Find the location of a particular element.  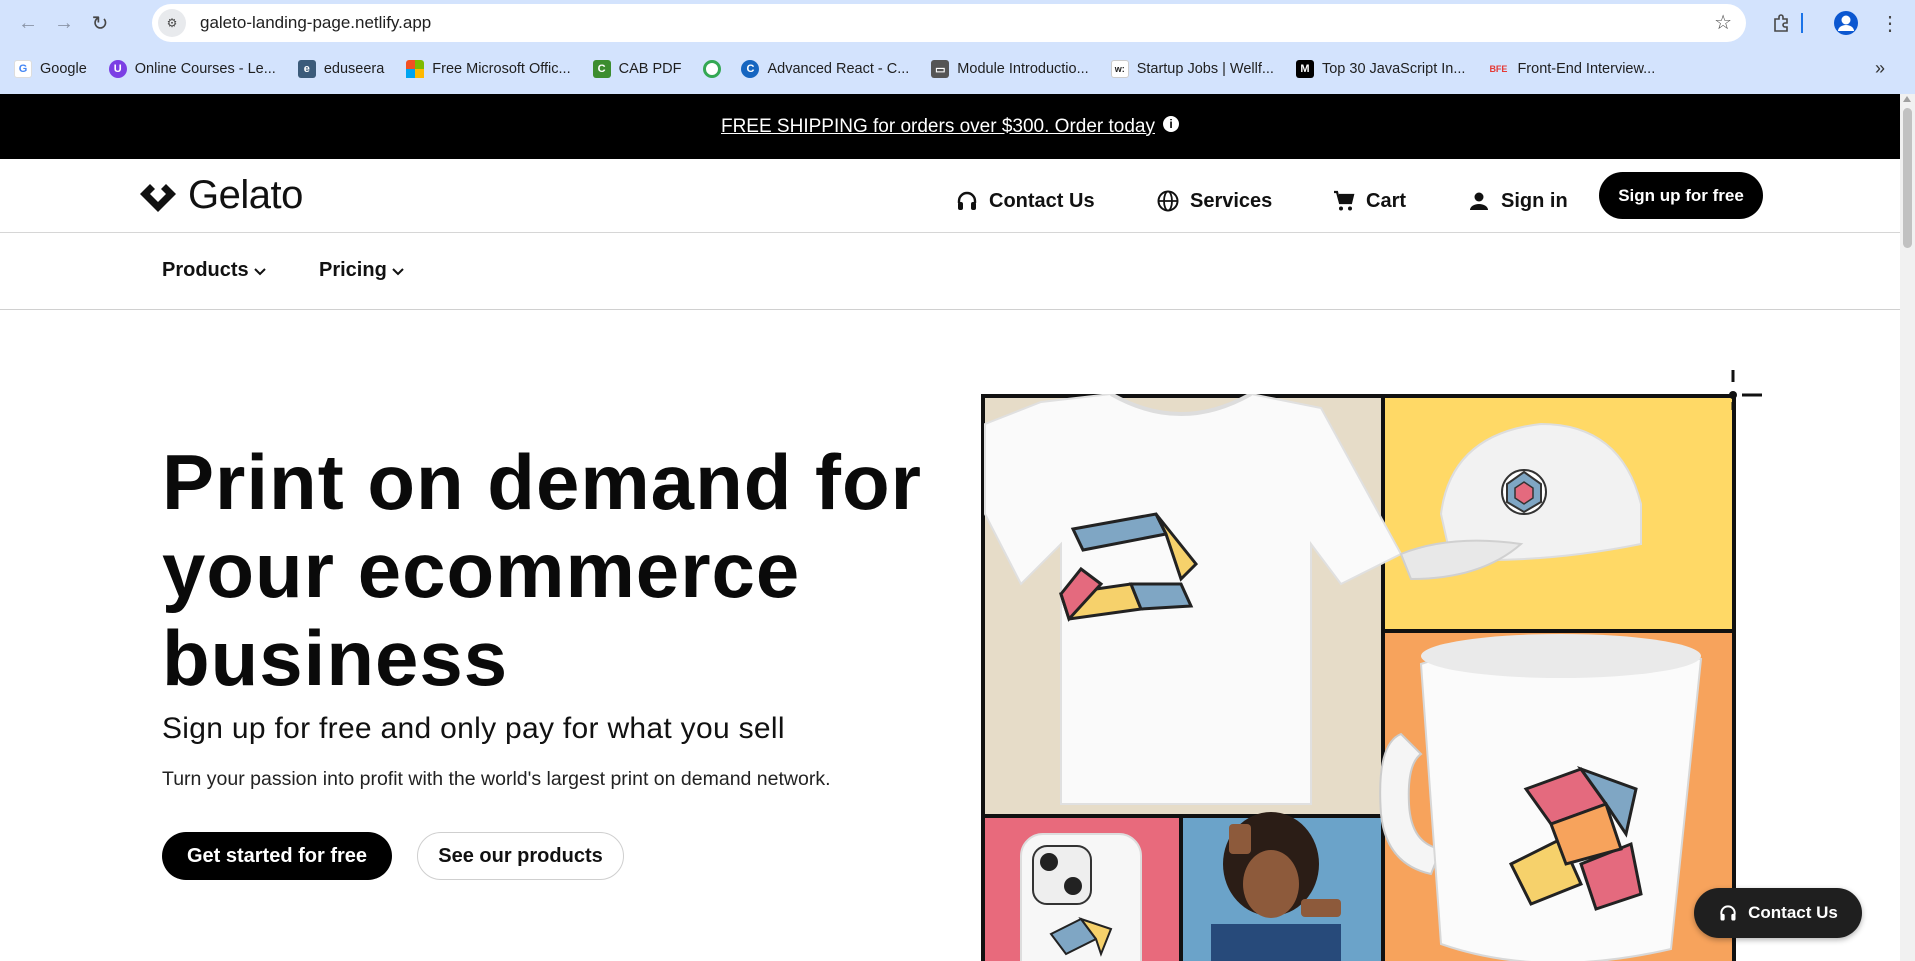

address-bar: ⚙ galeto-landing-page.netlify.app ☆ is located at coordinates (949, 23).